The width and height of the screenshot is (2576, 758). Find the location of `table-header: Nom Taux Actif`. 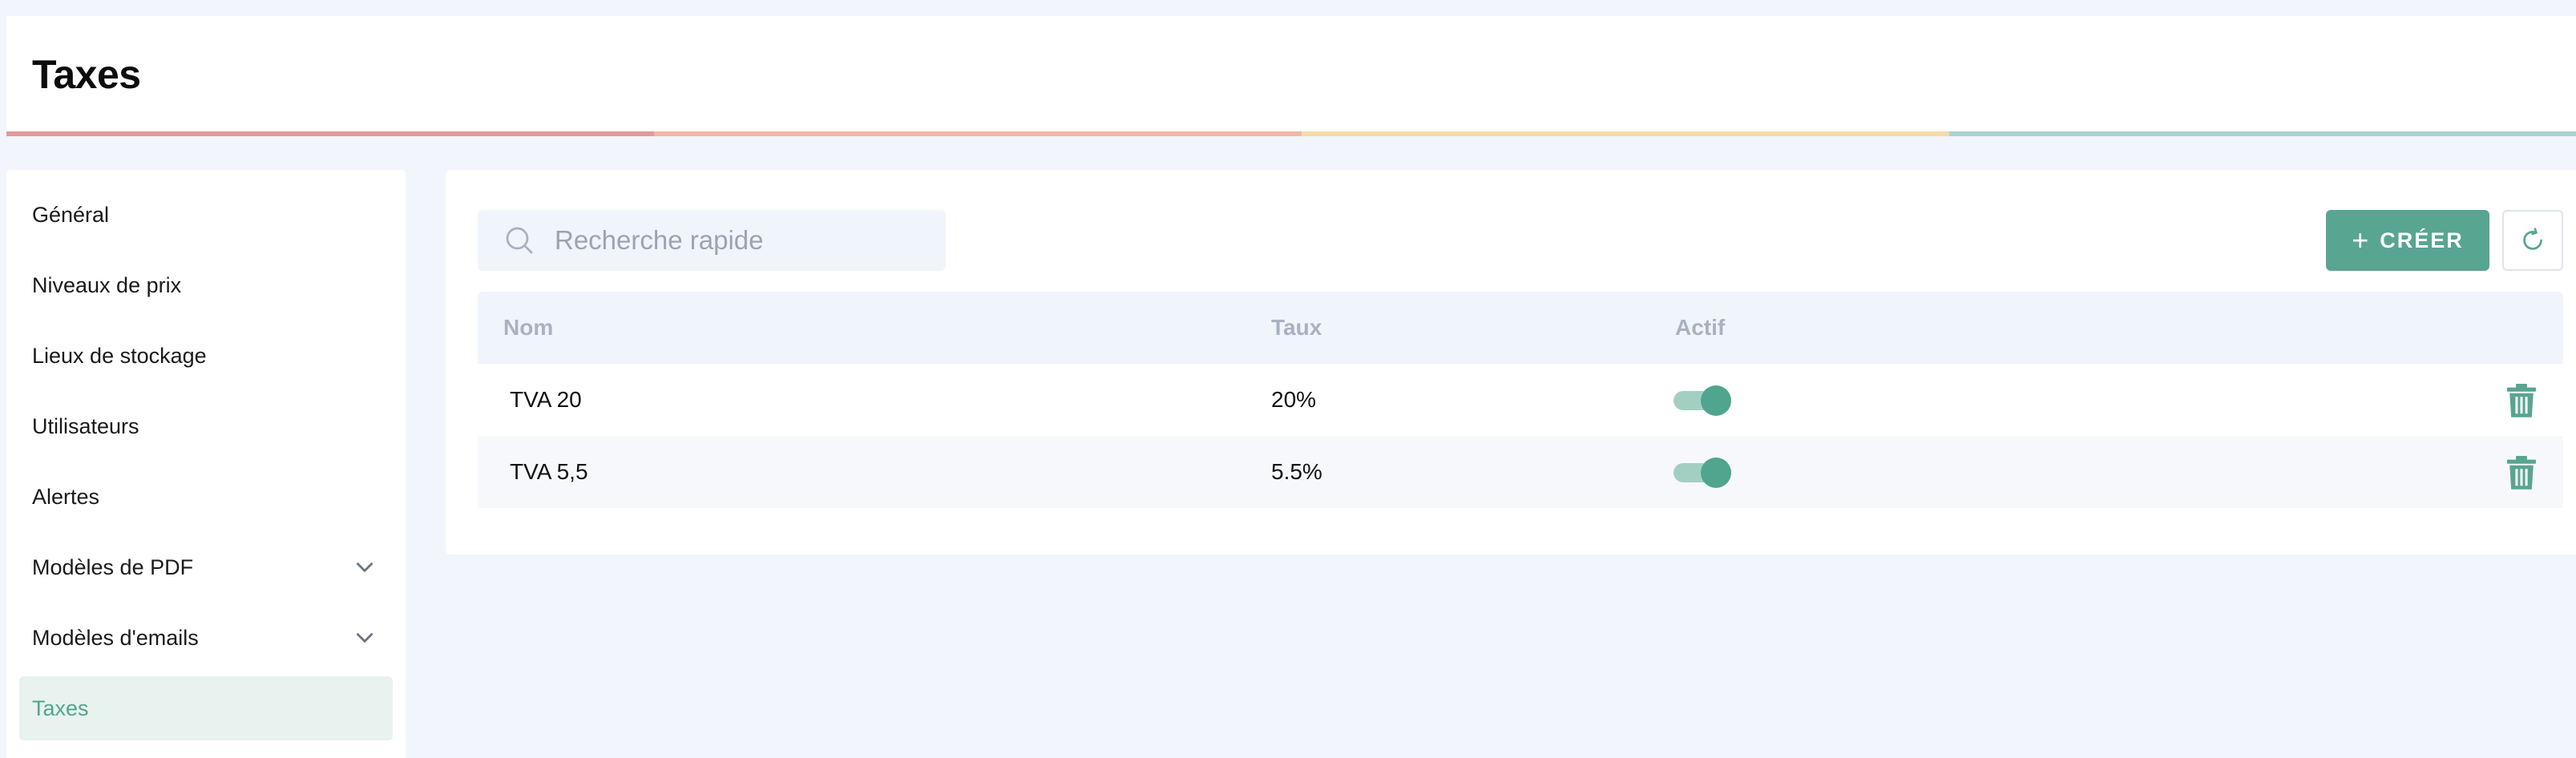

table-header: Nom Taux Actif is located at coordinates (1521, 328).